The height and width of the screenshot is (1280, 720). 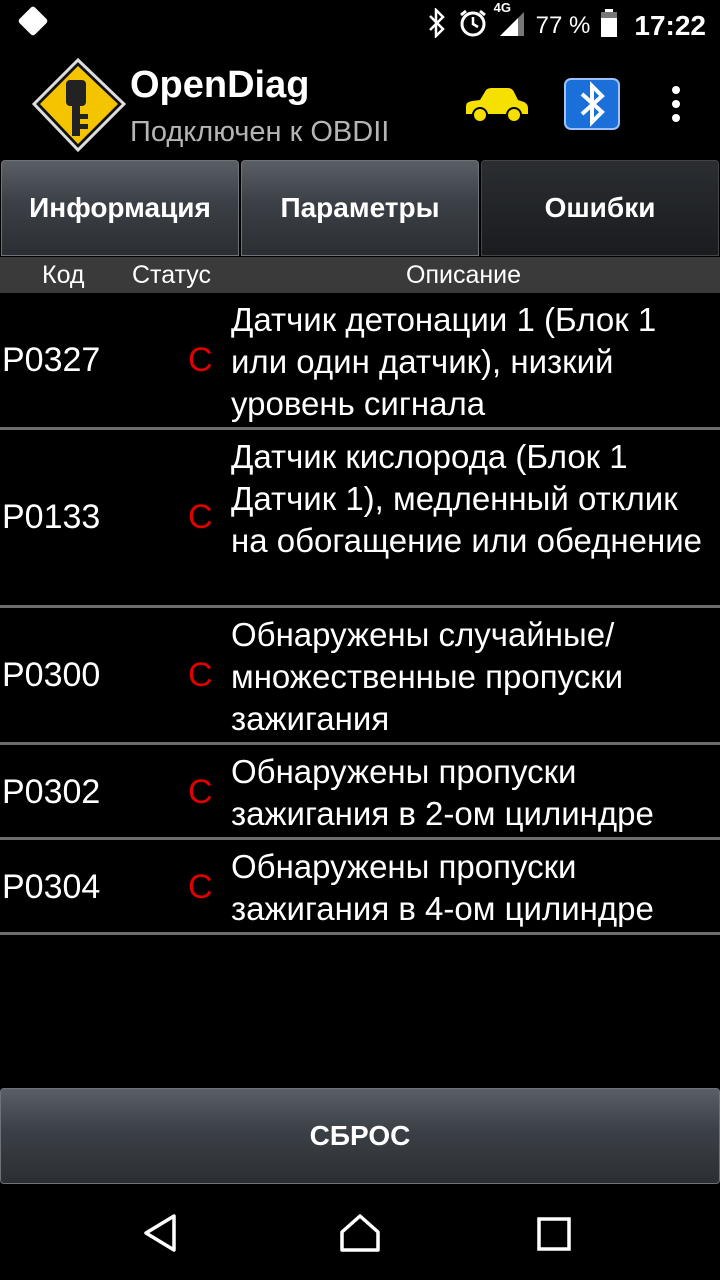 I want to click on app-bar: OpenDiag Подключен к OBDII, so click(x=360, y=104).